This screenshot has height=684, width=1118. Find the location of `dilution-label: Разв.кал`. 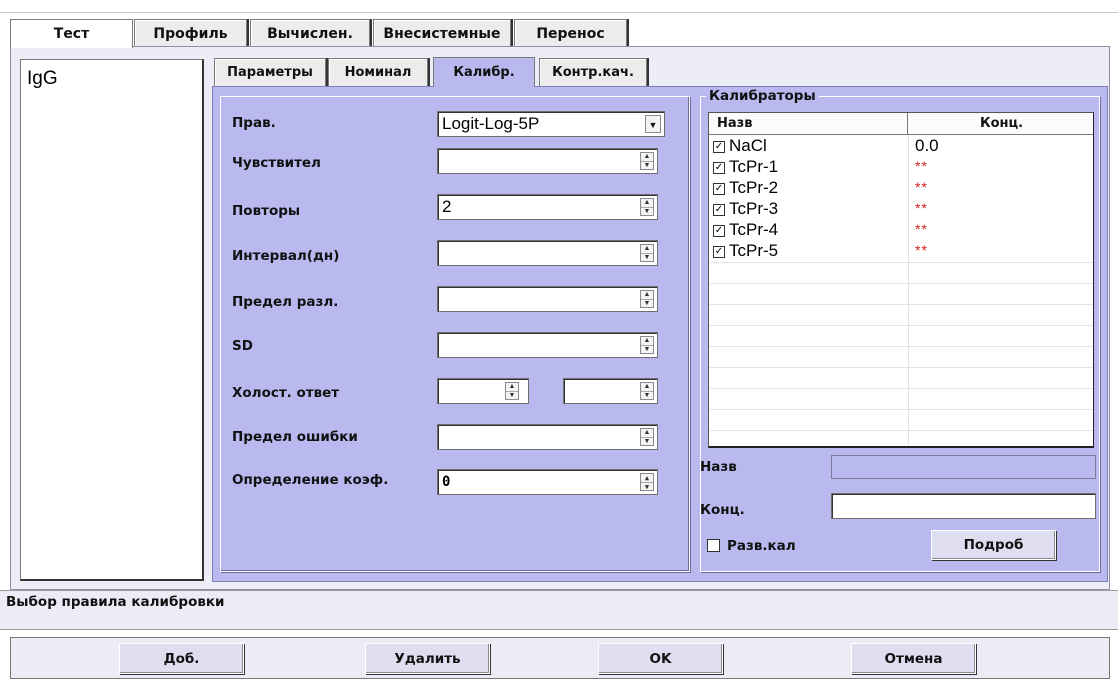

dilution-label: Разв.кал is located at coordinates (761, 546).